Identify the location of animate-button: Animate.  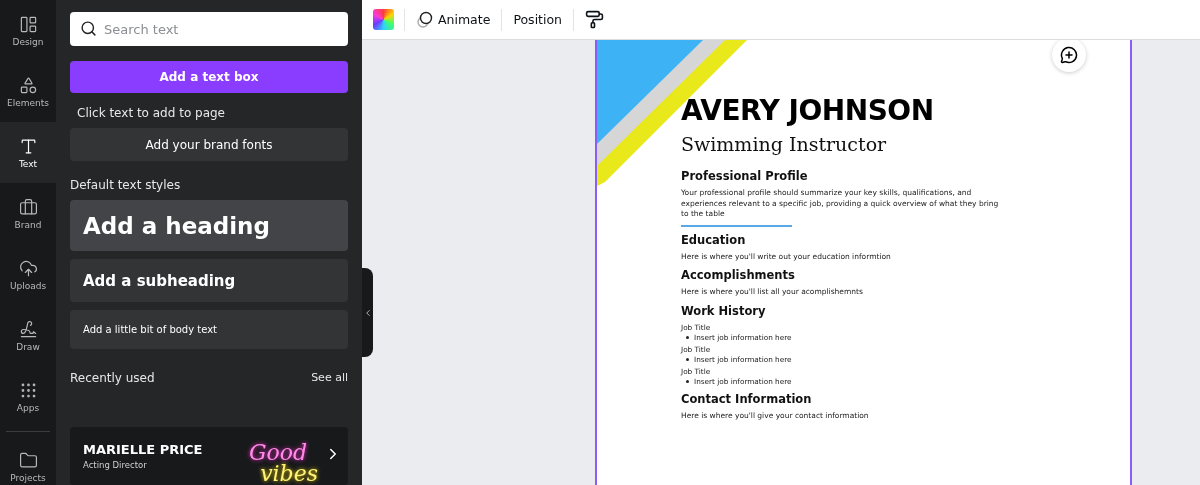
(453, 19).